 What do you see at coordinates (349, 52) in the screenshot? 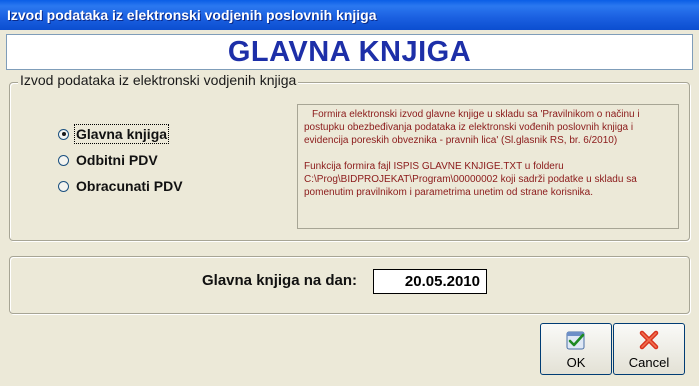
I see `page-title: GLAVNA KNJIGA` at bounding box center [349, 52].